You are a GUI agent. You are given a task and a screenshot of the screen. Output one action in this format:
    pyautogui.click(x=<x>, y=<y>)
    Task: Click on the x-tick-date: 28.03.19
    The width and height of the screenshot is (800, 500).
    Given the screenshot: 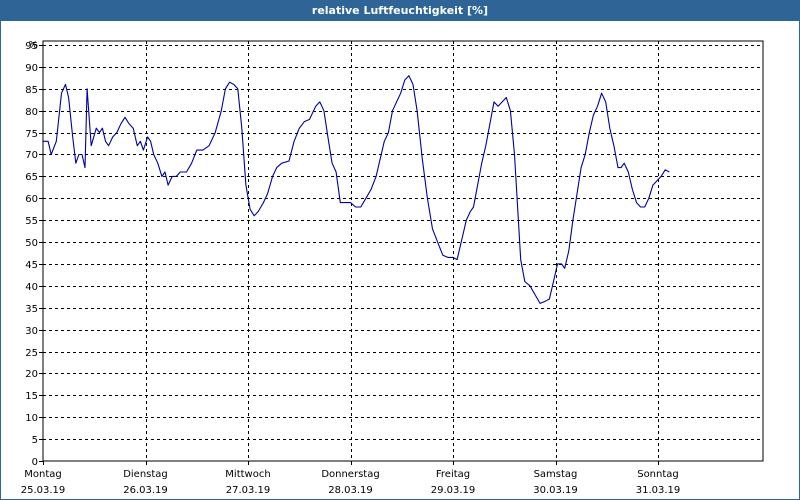 What is the action you would take?
    pyautogui.click(x=350, y=490)
    